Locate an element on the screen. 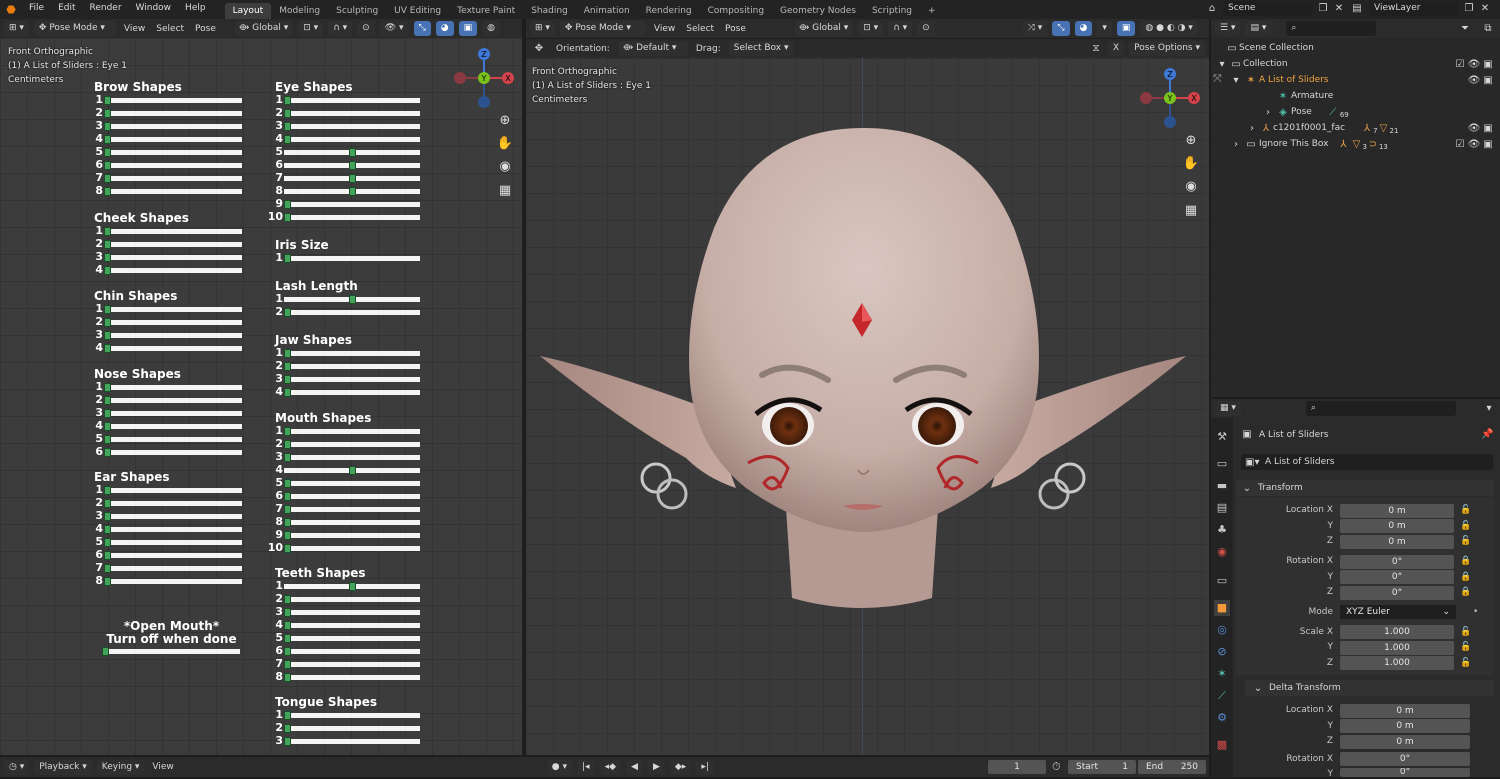 The image size is (1500, 779). snap-selector: ∩ ▾ is located at coordinates (900, 28).